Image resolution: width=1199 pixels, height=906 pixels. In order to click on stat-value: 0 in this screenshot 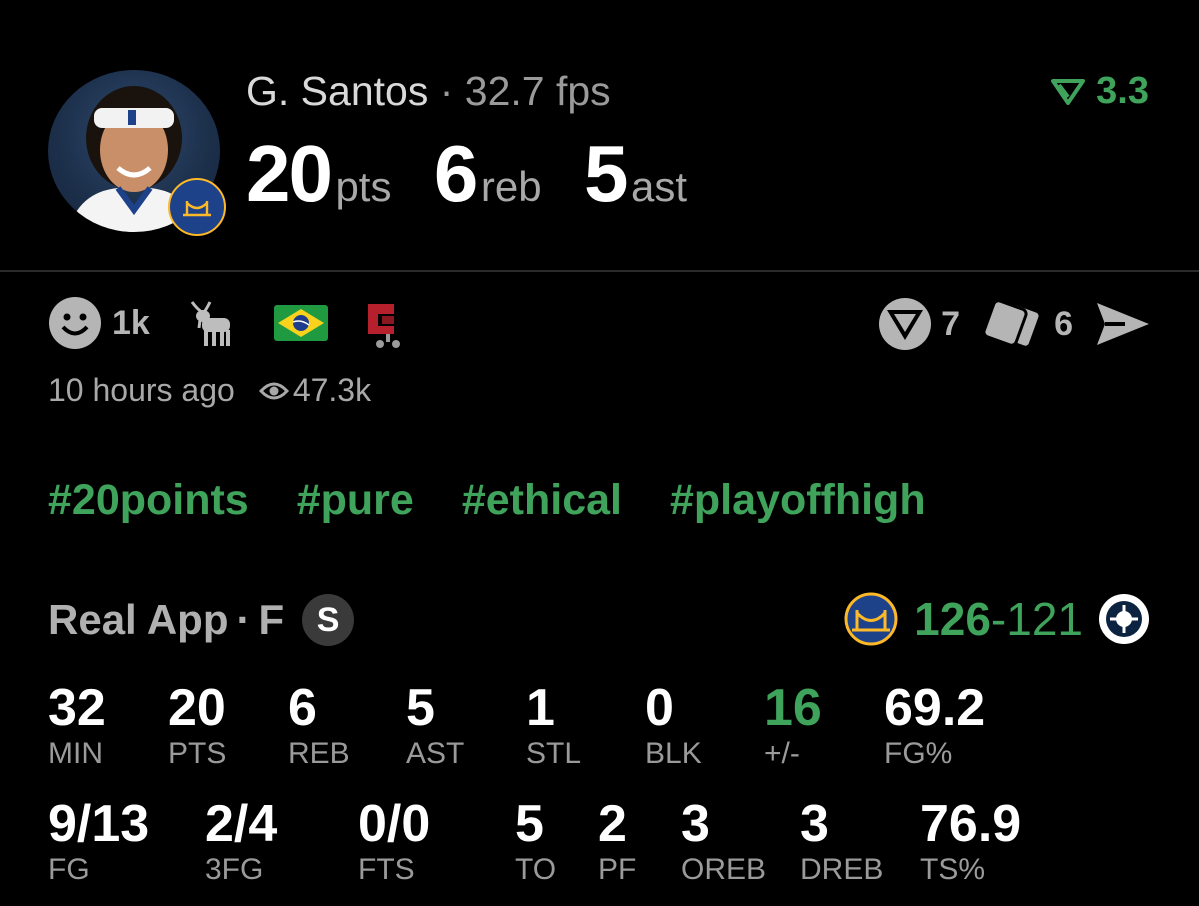, I will do `click(659, 708)`.